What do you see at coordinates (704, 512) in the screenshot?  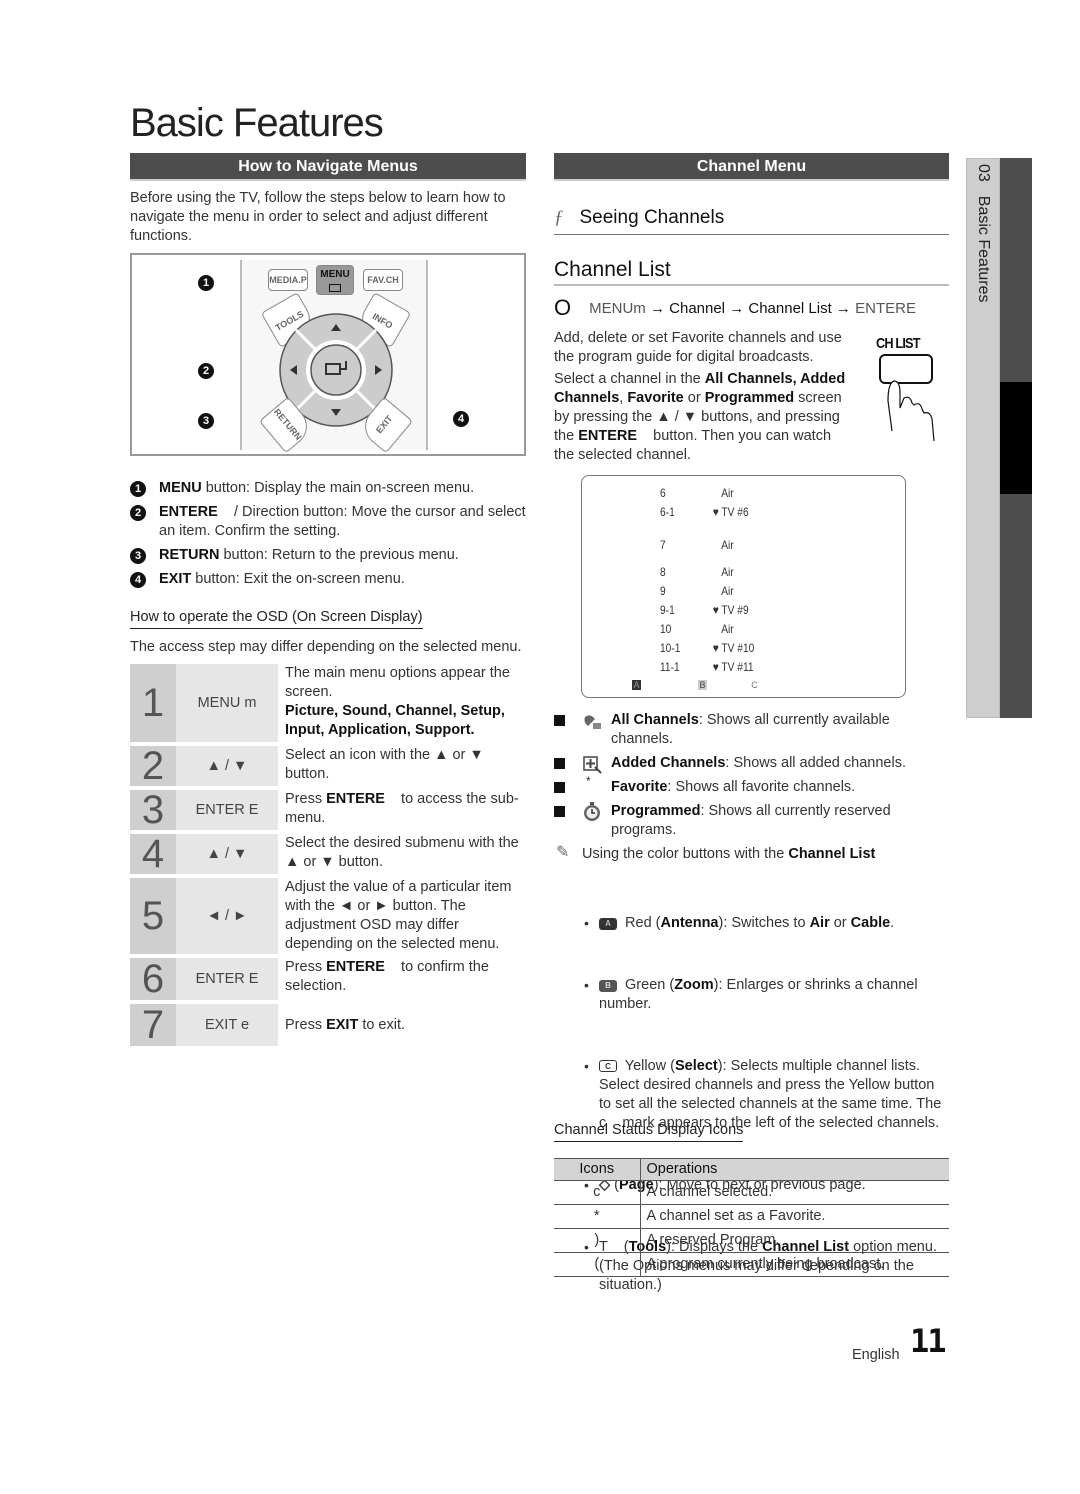 I see `channel-row: 6-1 ♥ TV #6` at bounding box center [704, 512].